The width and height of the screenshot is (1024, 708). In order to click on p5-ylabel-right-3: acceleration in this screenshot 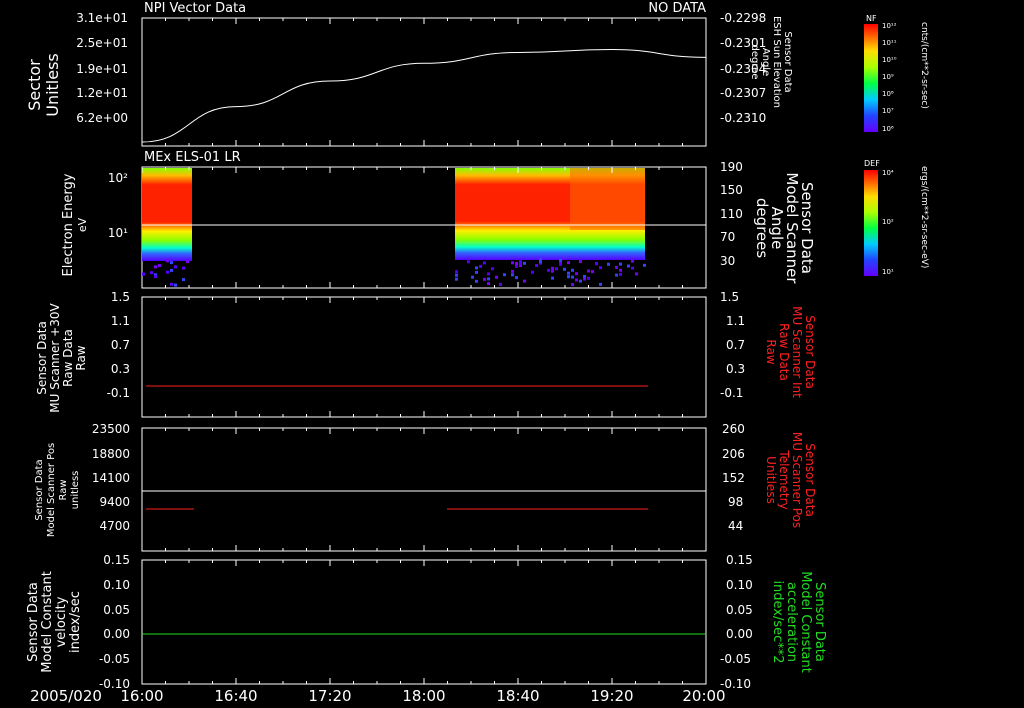, I will do `click(791, 622)`.